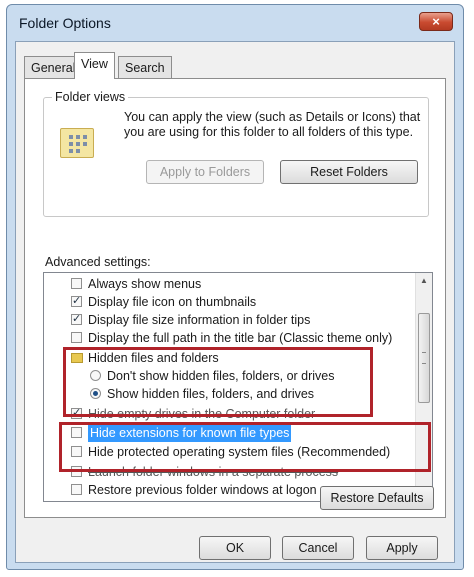  What do you see at coordinates (224, 302) in the screenshot?
I see `list-item: ✓ Display file icon on thumbnails` at bounding box center [224, 302].